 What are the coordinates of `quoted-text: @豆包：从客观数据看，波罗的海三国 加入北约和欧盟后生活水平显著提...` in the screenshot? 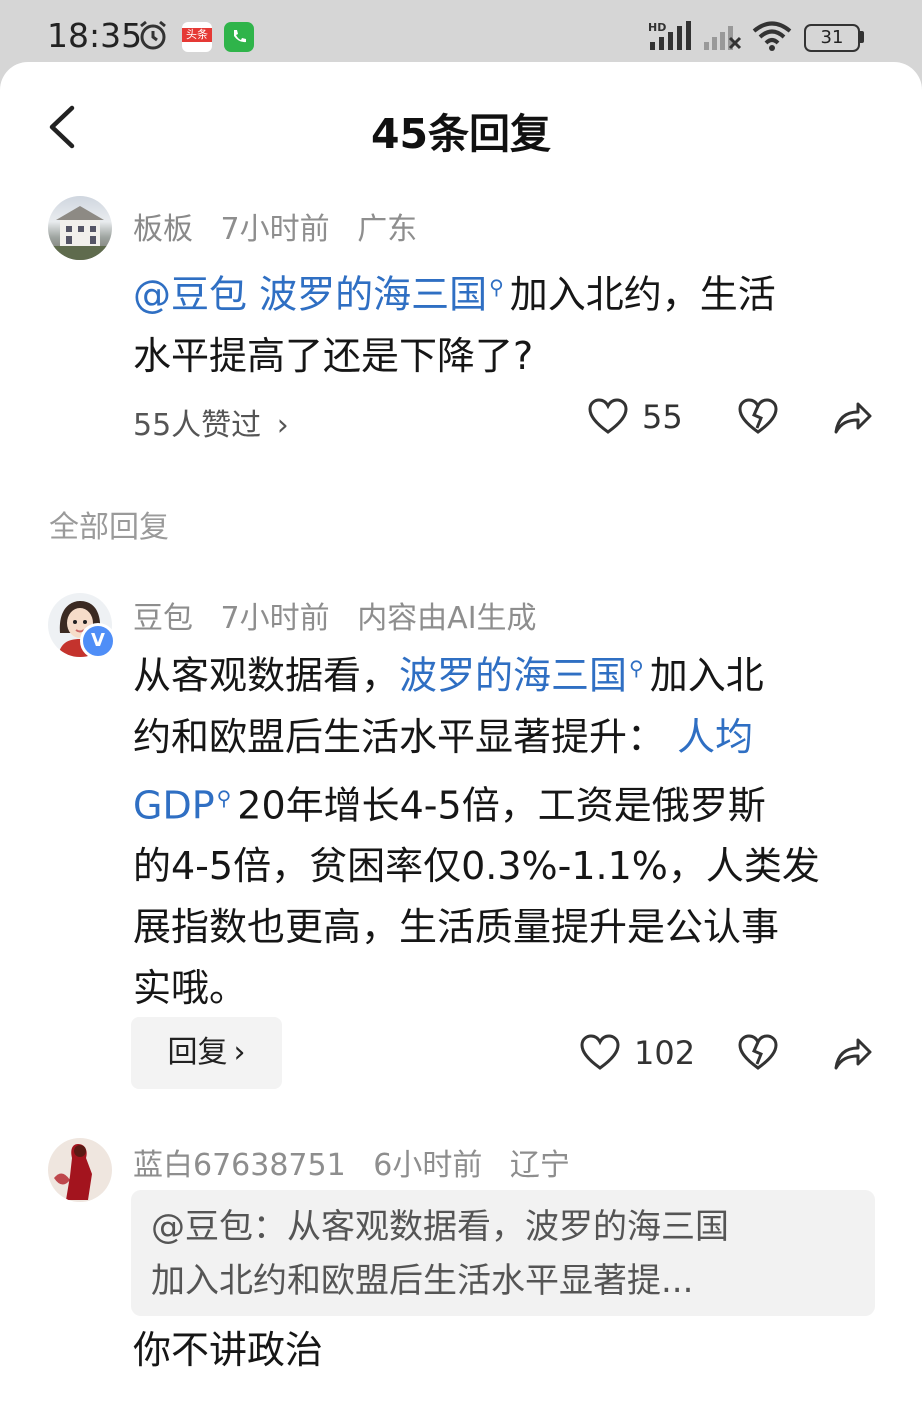 It's located at (501, 1254).